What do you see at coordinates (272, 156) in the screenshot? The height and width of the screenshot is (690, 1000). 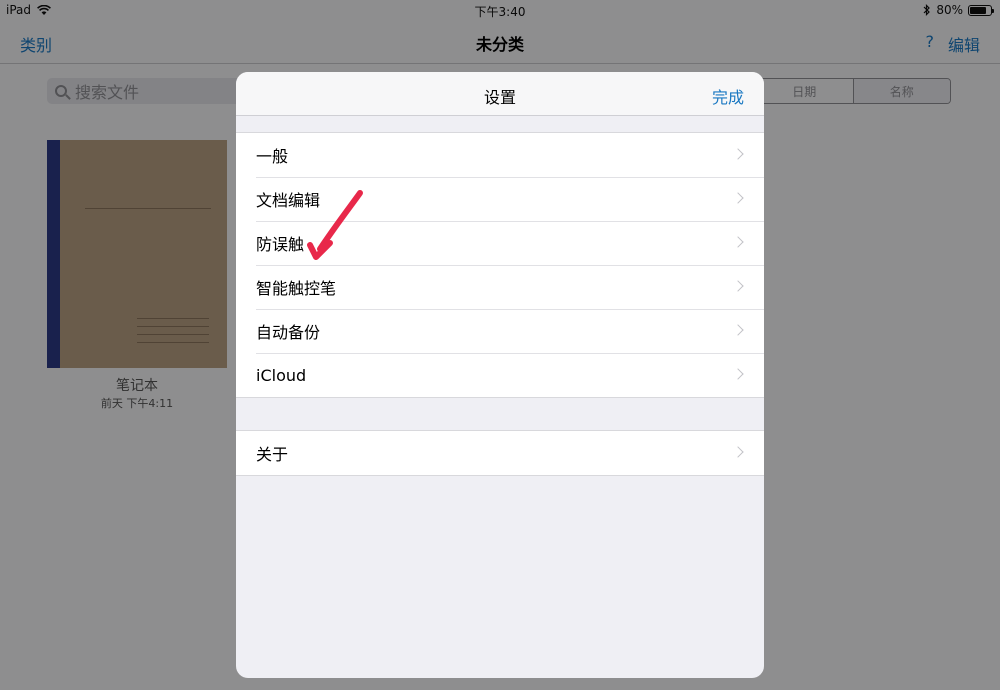 I see `settings-row-label: 一般` at bounding box center [272, 156].